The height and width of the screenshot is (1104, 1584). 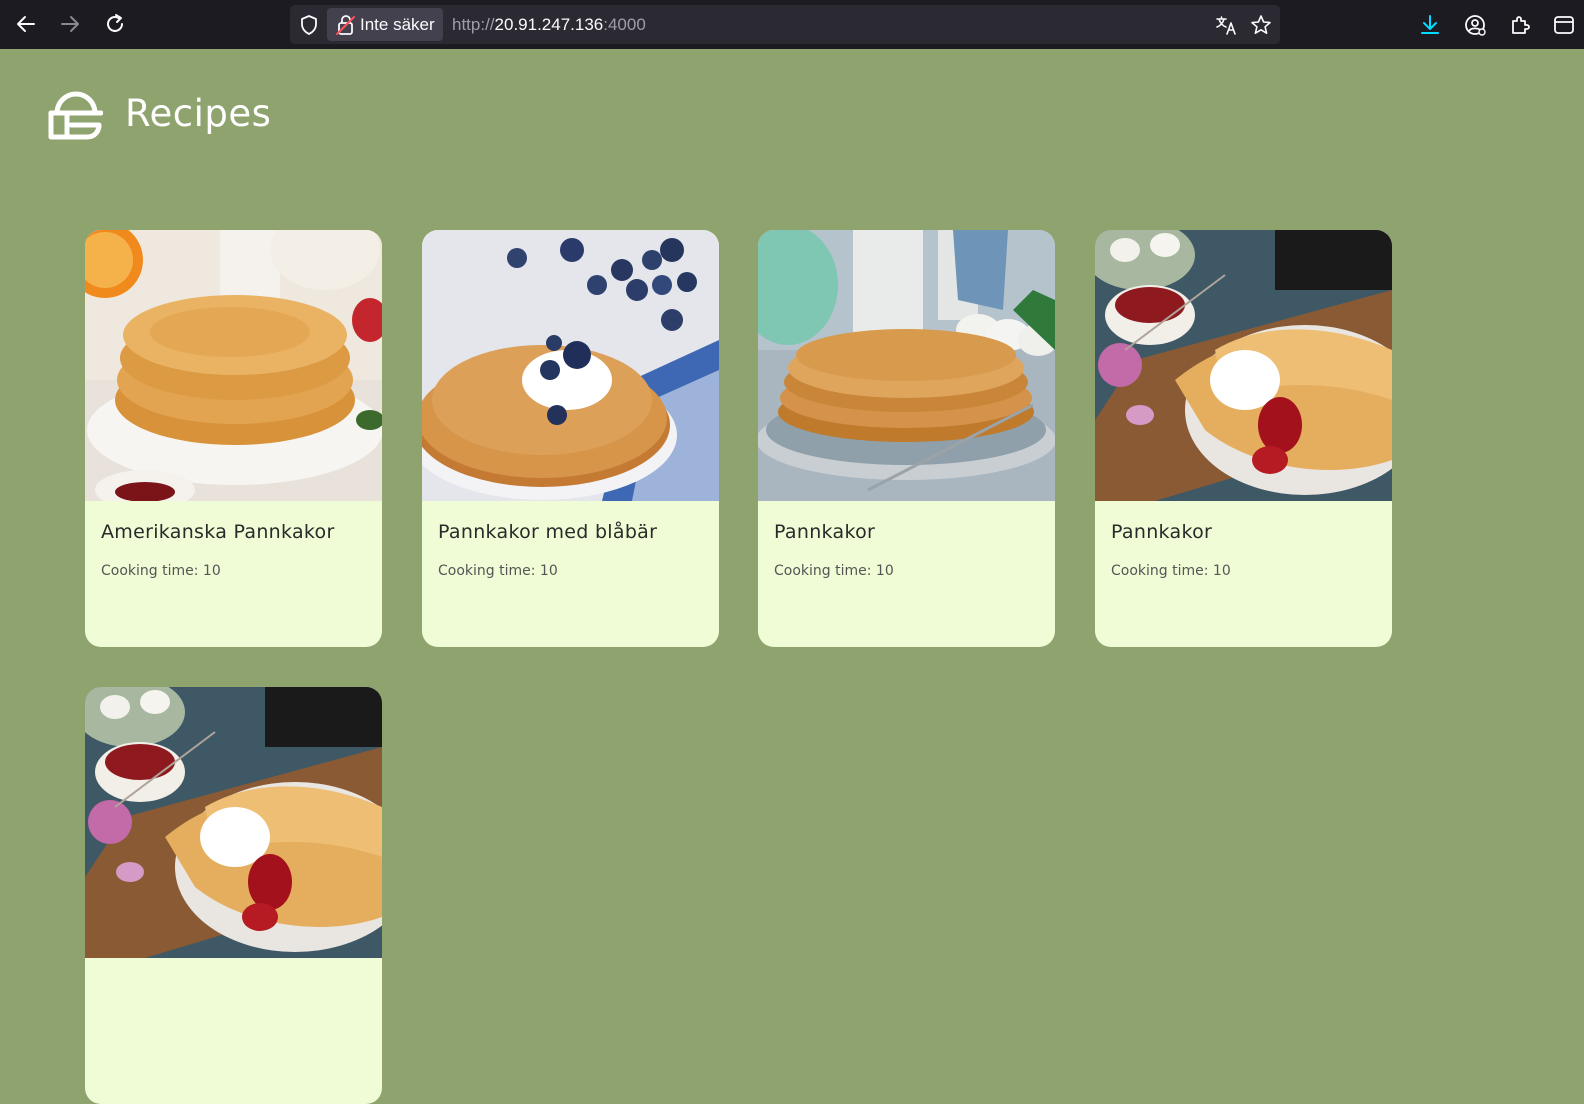 What do you see at coordinates (785, 24) in the screenshot?
I see `address-bar: Inte säker http://20.91.247.136:4000` at bounding box center [785, 24].